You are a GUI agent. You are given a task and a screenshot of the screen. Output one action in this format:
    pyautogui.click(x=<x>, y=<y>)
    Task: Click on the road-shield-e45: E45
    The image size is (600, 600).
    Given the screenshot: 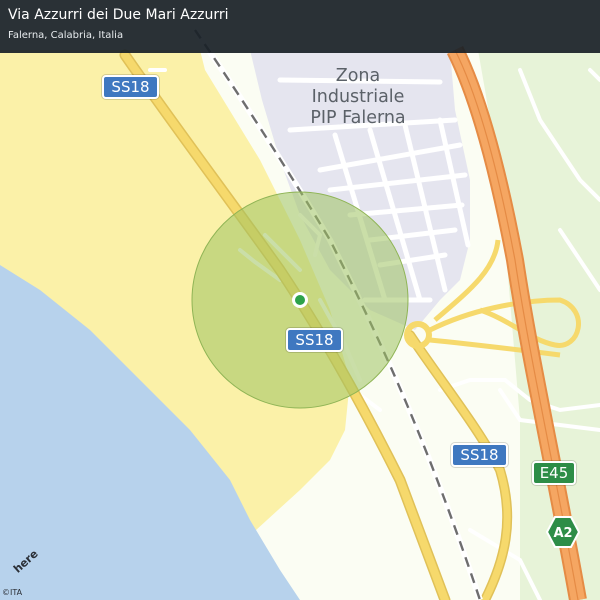 What is the action you would take?
    pyautogui.click(x=554, y=473)
    